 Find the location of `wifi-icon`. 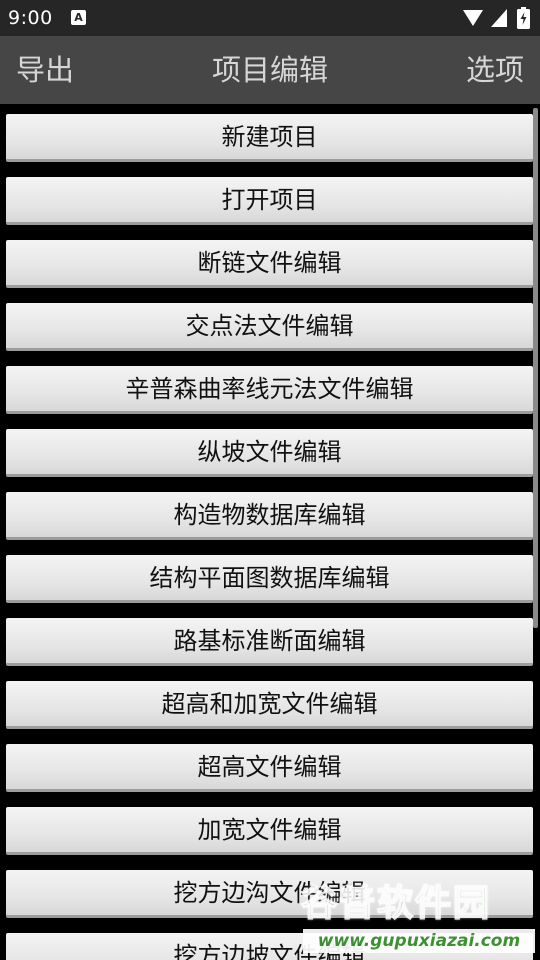

wifi-icon is located at coordinates (499, 18).